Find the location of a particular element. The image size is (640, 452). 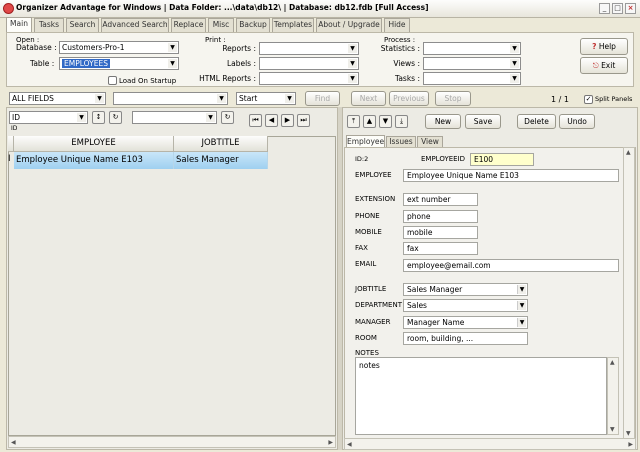

load-on-startup-checkbox is located at coordinates (112, 80).